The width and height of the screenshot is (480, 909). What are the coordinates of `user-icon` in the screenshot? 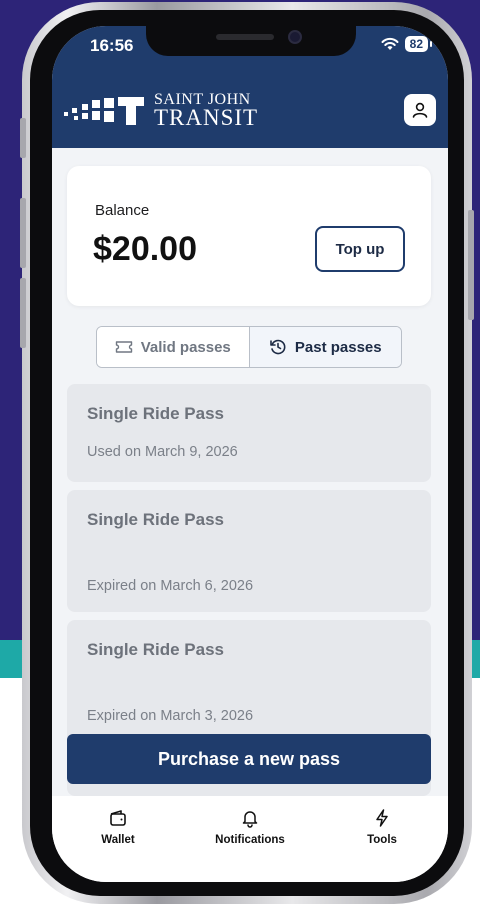 It's located at (420, 110).